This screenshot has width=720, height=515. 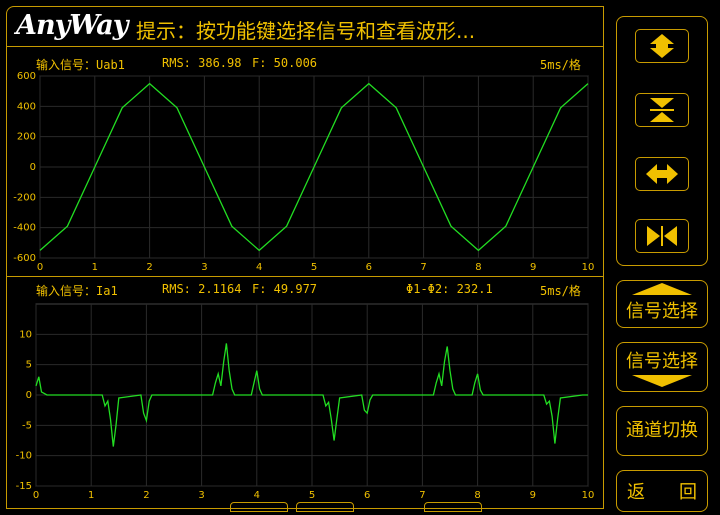 I want to click on arrow-up-icon, so click(x=662, y=289).